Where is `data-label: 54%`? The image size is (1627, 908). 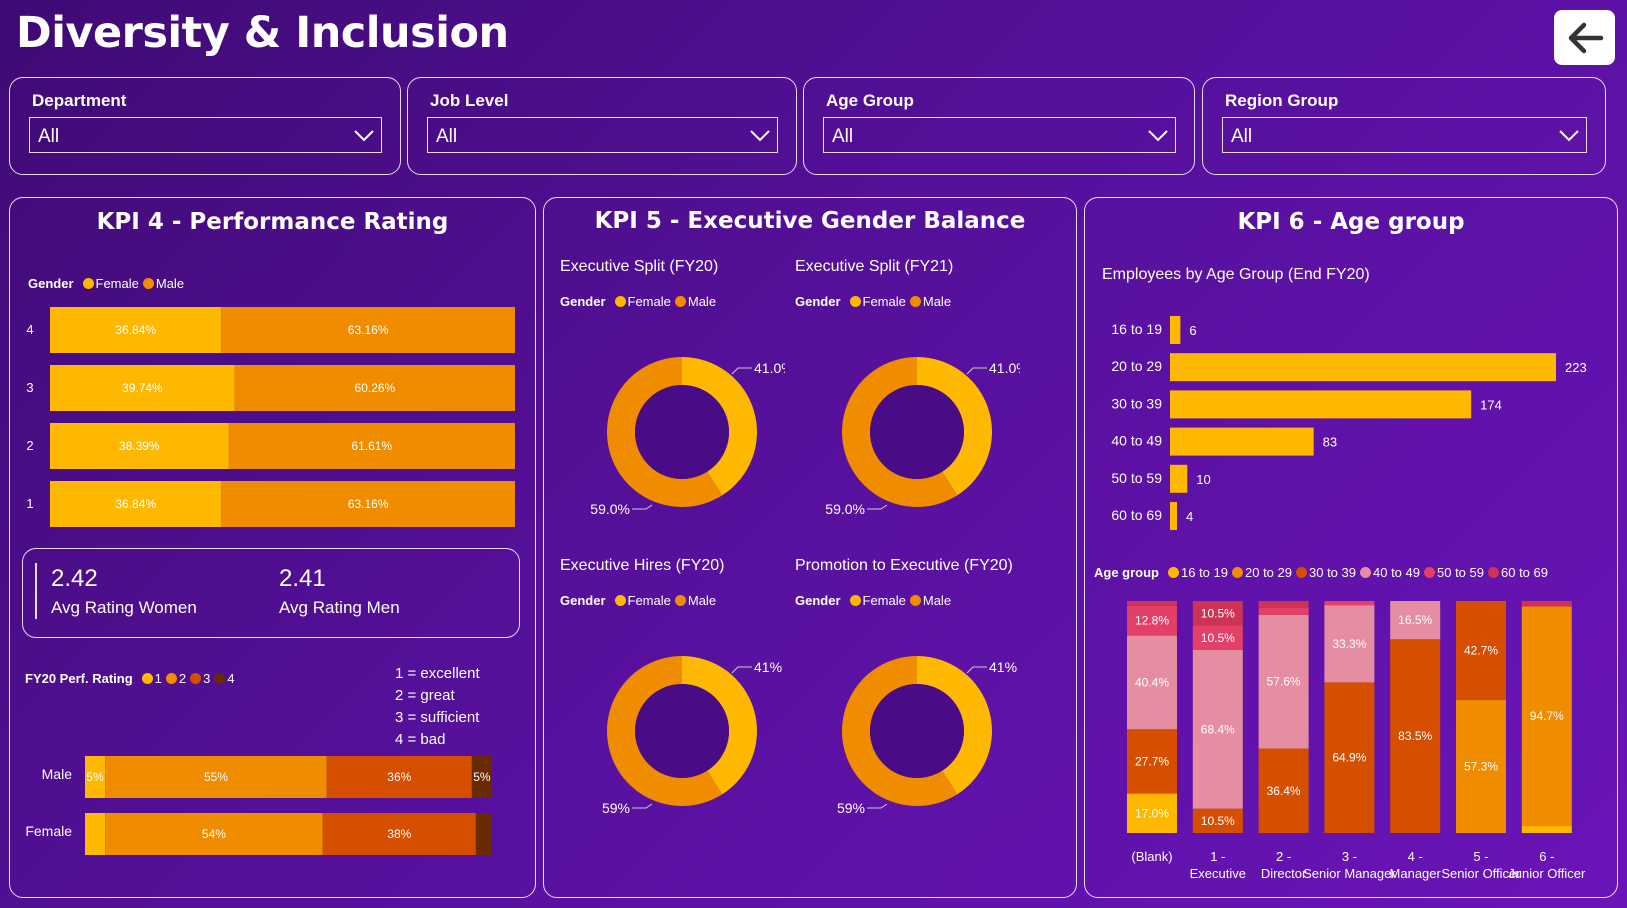
data-label: 54% is located at coordinates (214, 834).